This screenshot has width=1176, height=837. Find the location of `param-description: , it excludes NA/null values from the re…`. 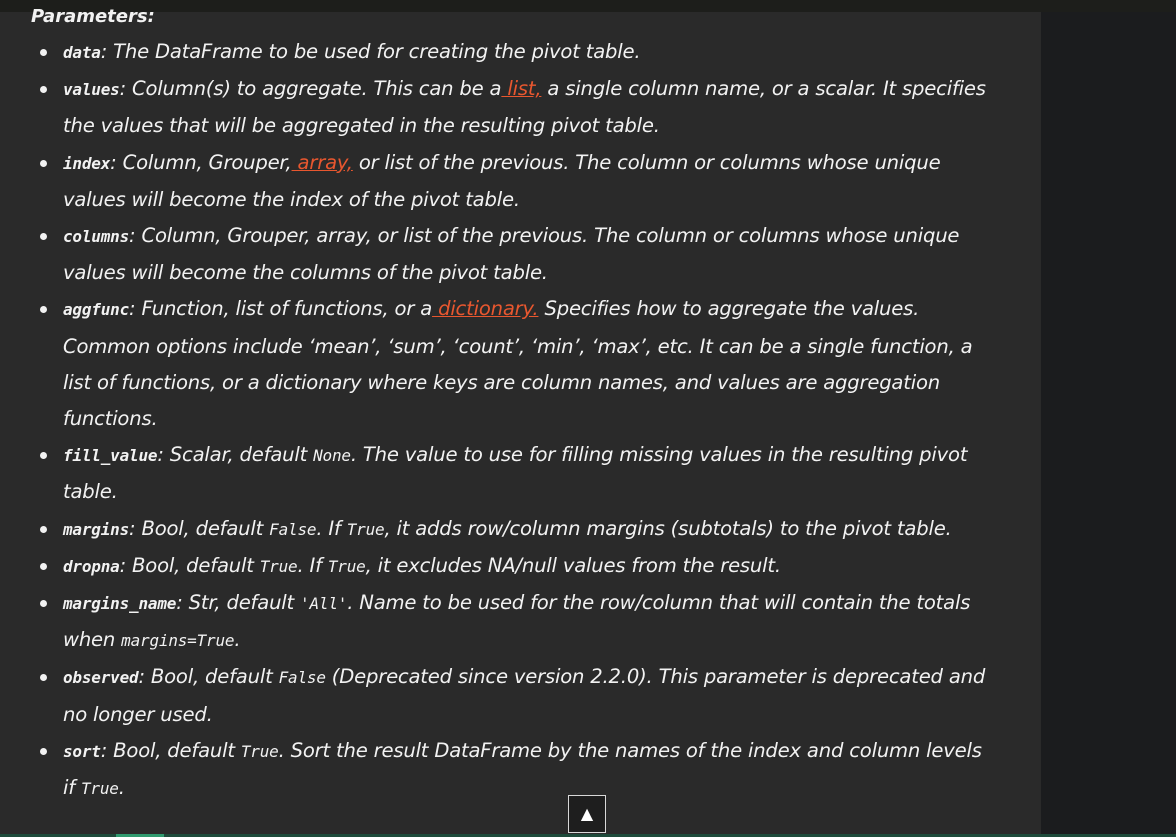

param-description: , it excludes NA/null values from the re… is located at coordinates (573, 565).